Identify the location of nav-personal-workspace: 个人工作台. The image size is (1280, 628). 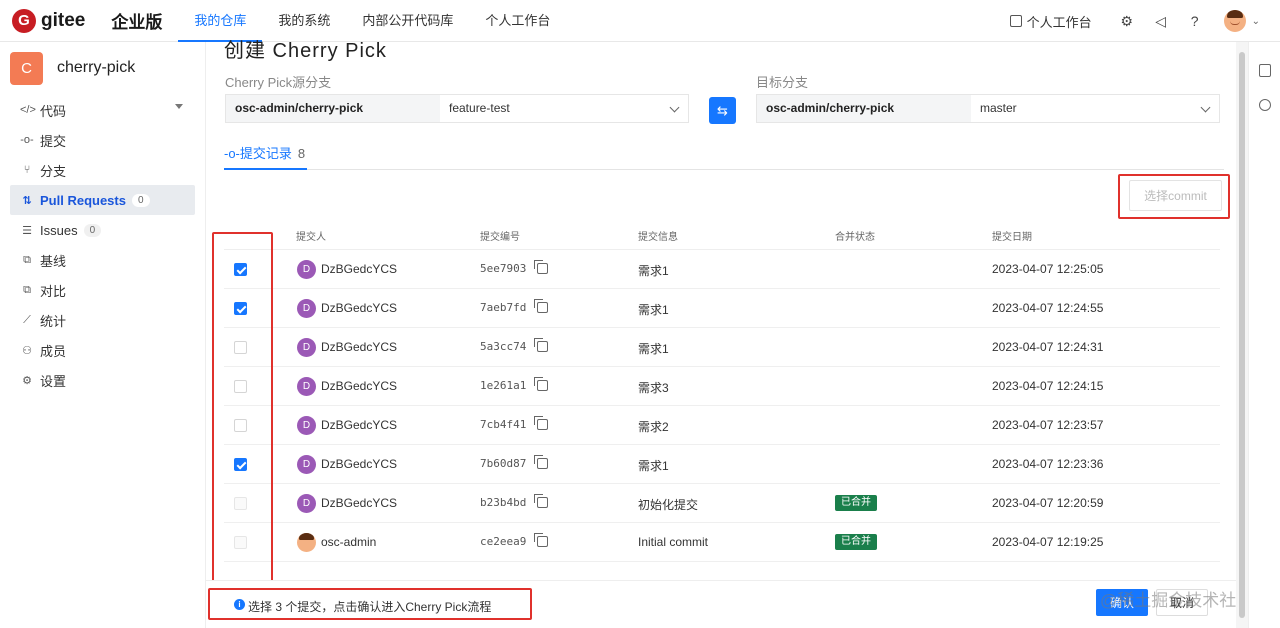
(517, 21).